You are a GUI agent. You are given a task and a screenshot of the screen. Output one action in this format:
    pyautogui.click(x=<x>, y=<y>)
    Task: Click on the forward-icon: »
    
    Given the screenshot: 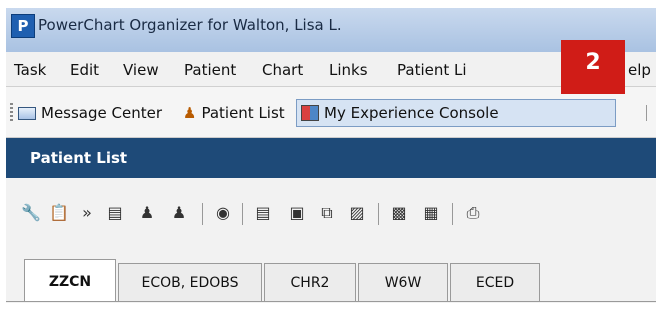 What is the action you would take?
    pyautogui.click(x=87, y=213)
    